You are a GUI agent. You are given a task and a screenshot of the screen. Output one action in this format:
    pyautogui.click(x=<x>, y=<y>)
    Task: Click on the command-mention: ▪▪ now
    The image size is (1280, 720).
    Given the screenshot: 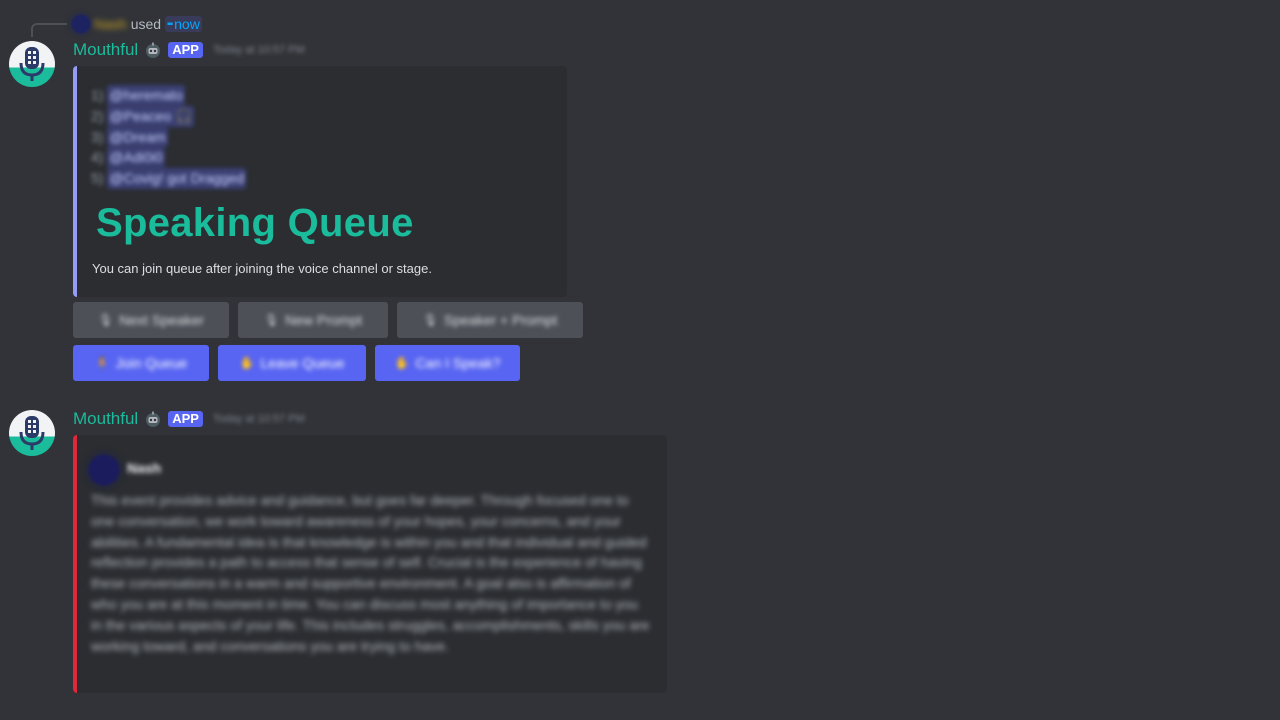 What is the action you would take?
    pyautogui.click(x=183, y=24)
    